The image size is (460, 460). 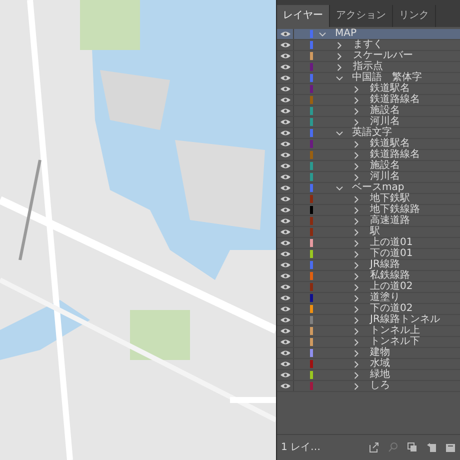 What do you see at coordinates (368, 232) in the screenshot?
I see `layer-row: 駅` at bounding box center [368, 232].